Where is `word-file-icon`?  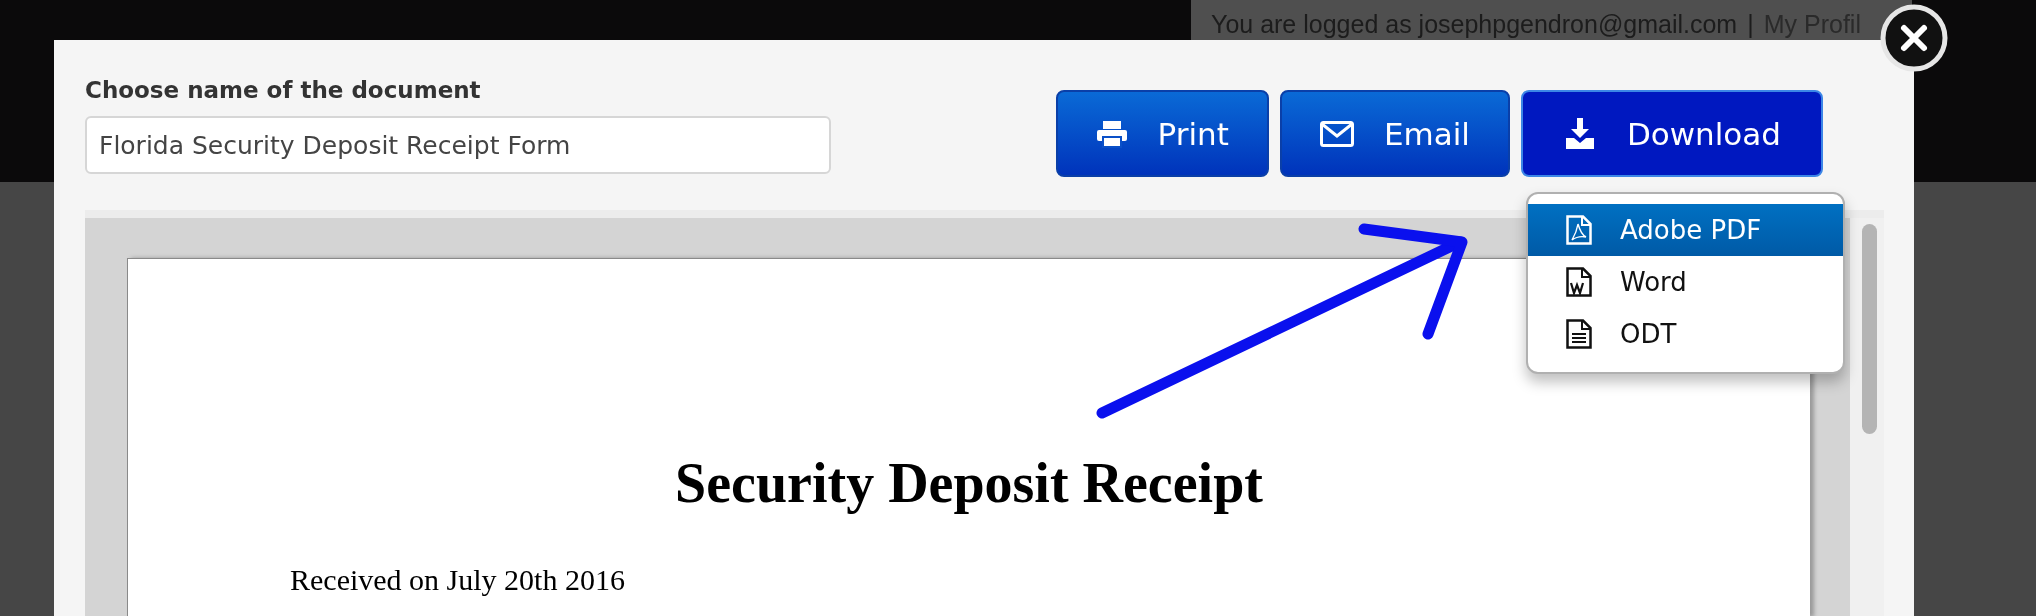
word-file-icon is located at coordinates (1579, 282).